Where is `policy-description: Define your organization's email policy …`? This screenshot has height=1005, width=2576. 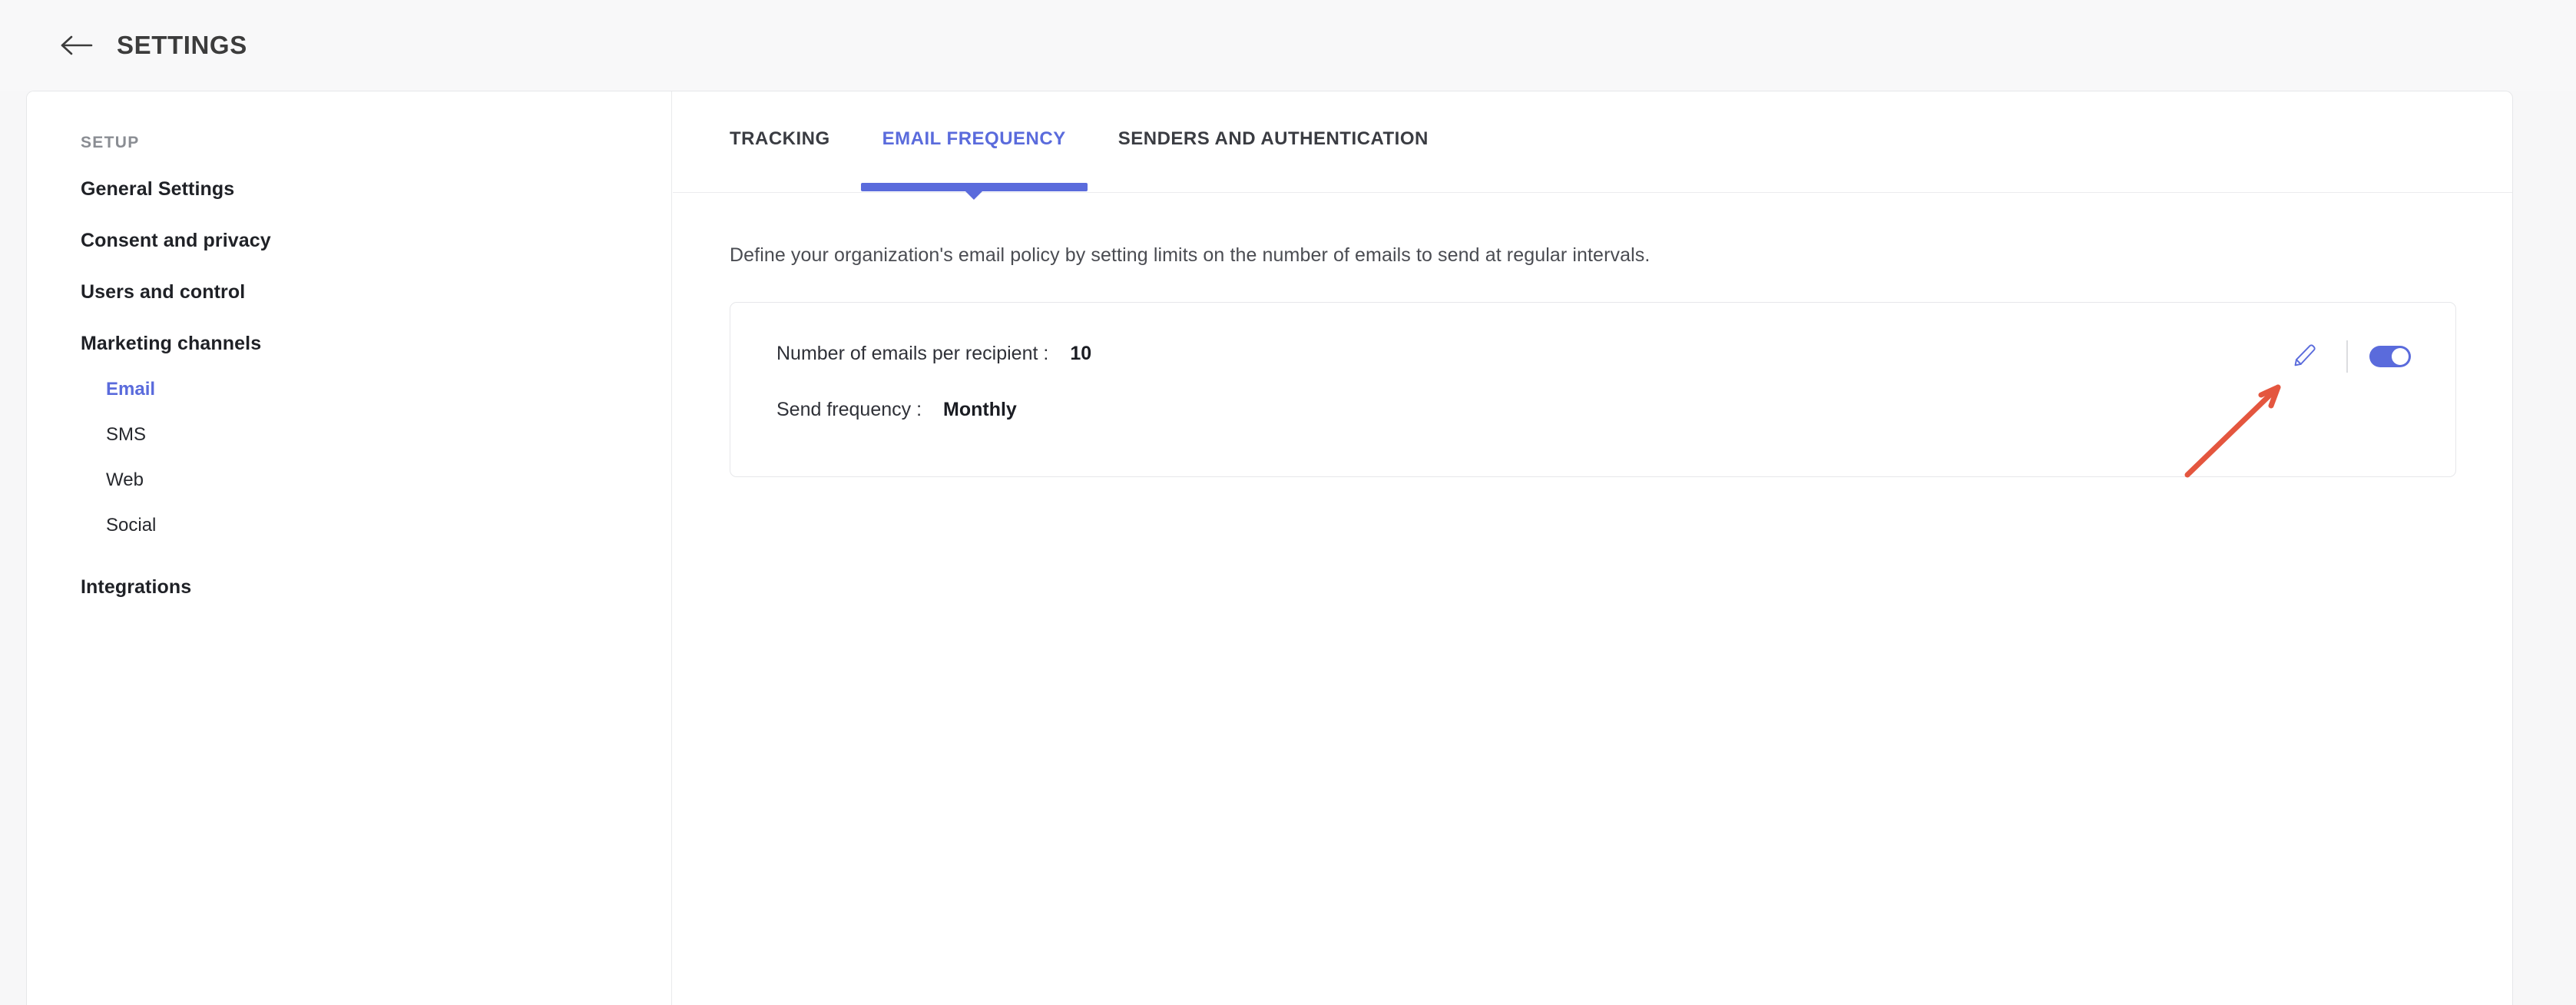
policy-description: Define your organization's email policy … is located at coordinates (1191, 255).